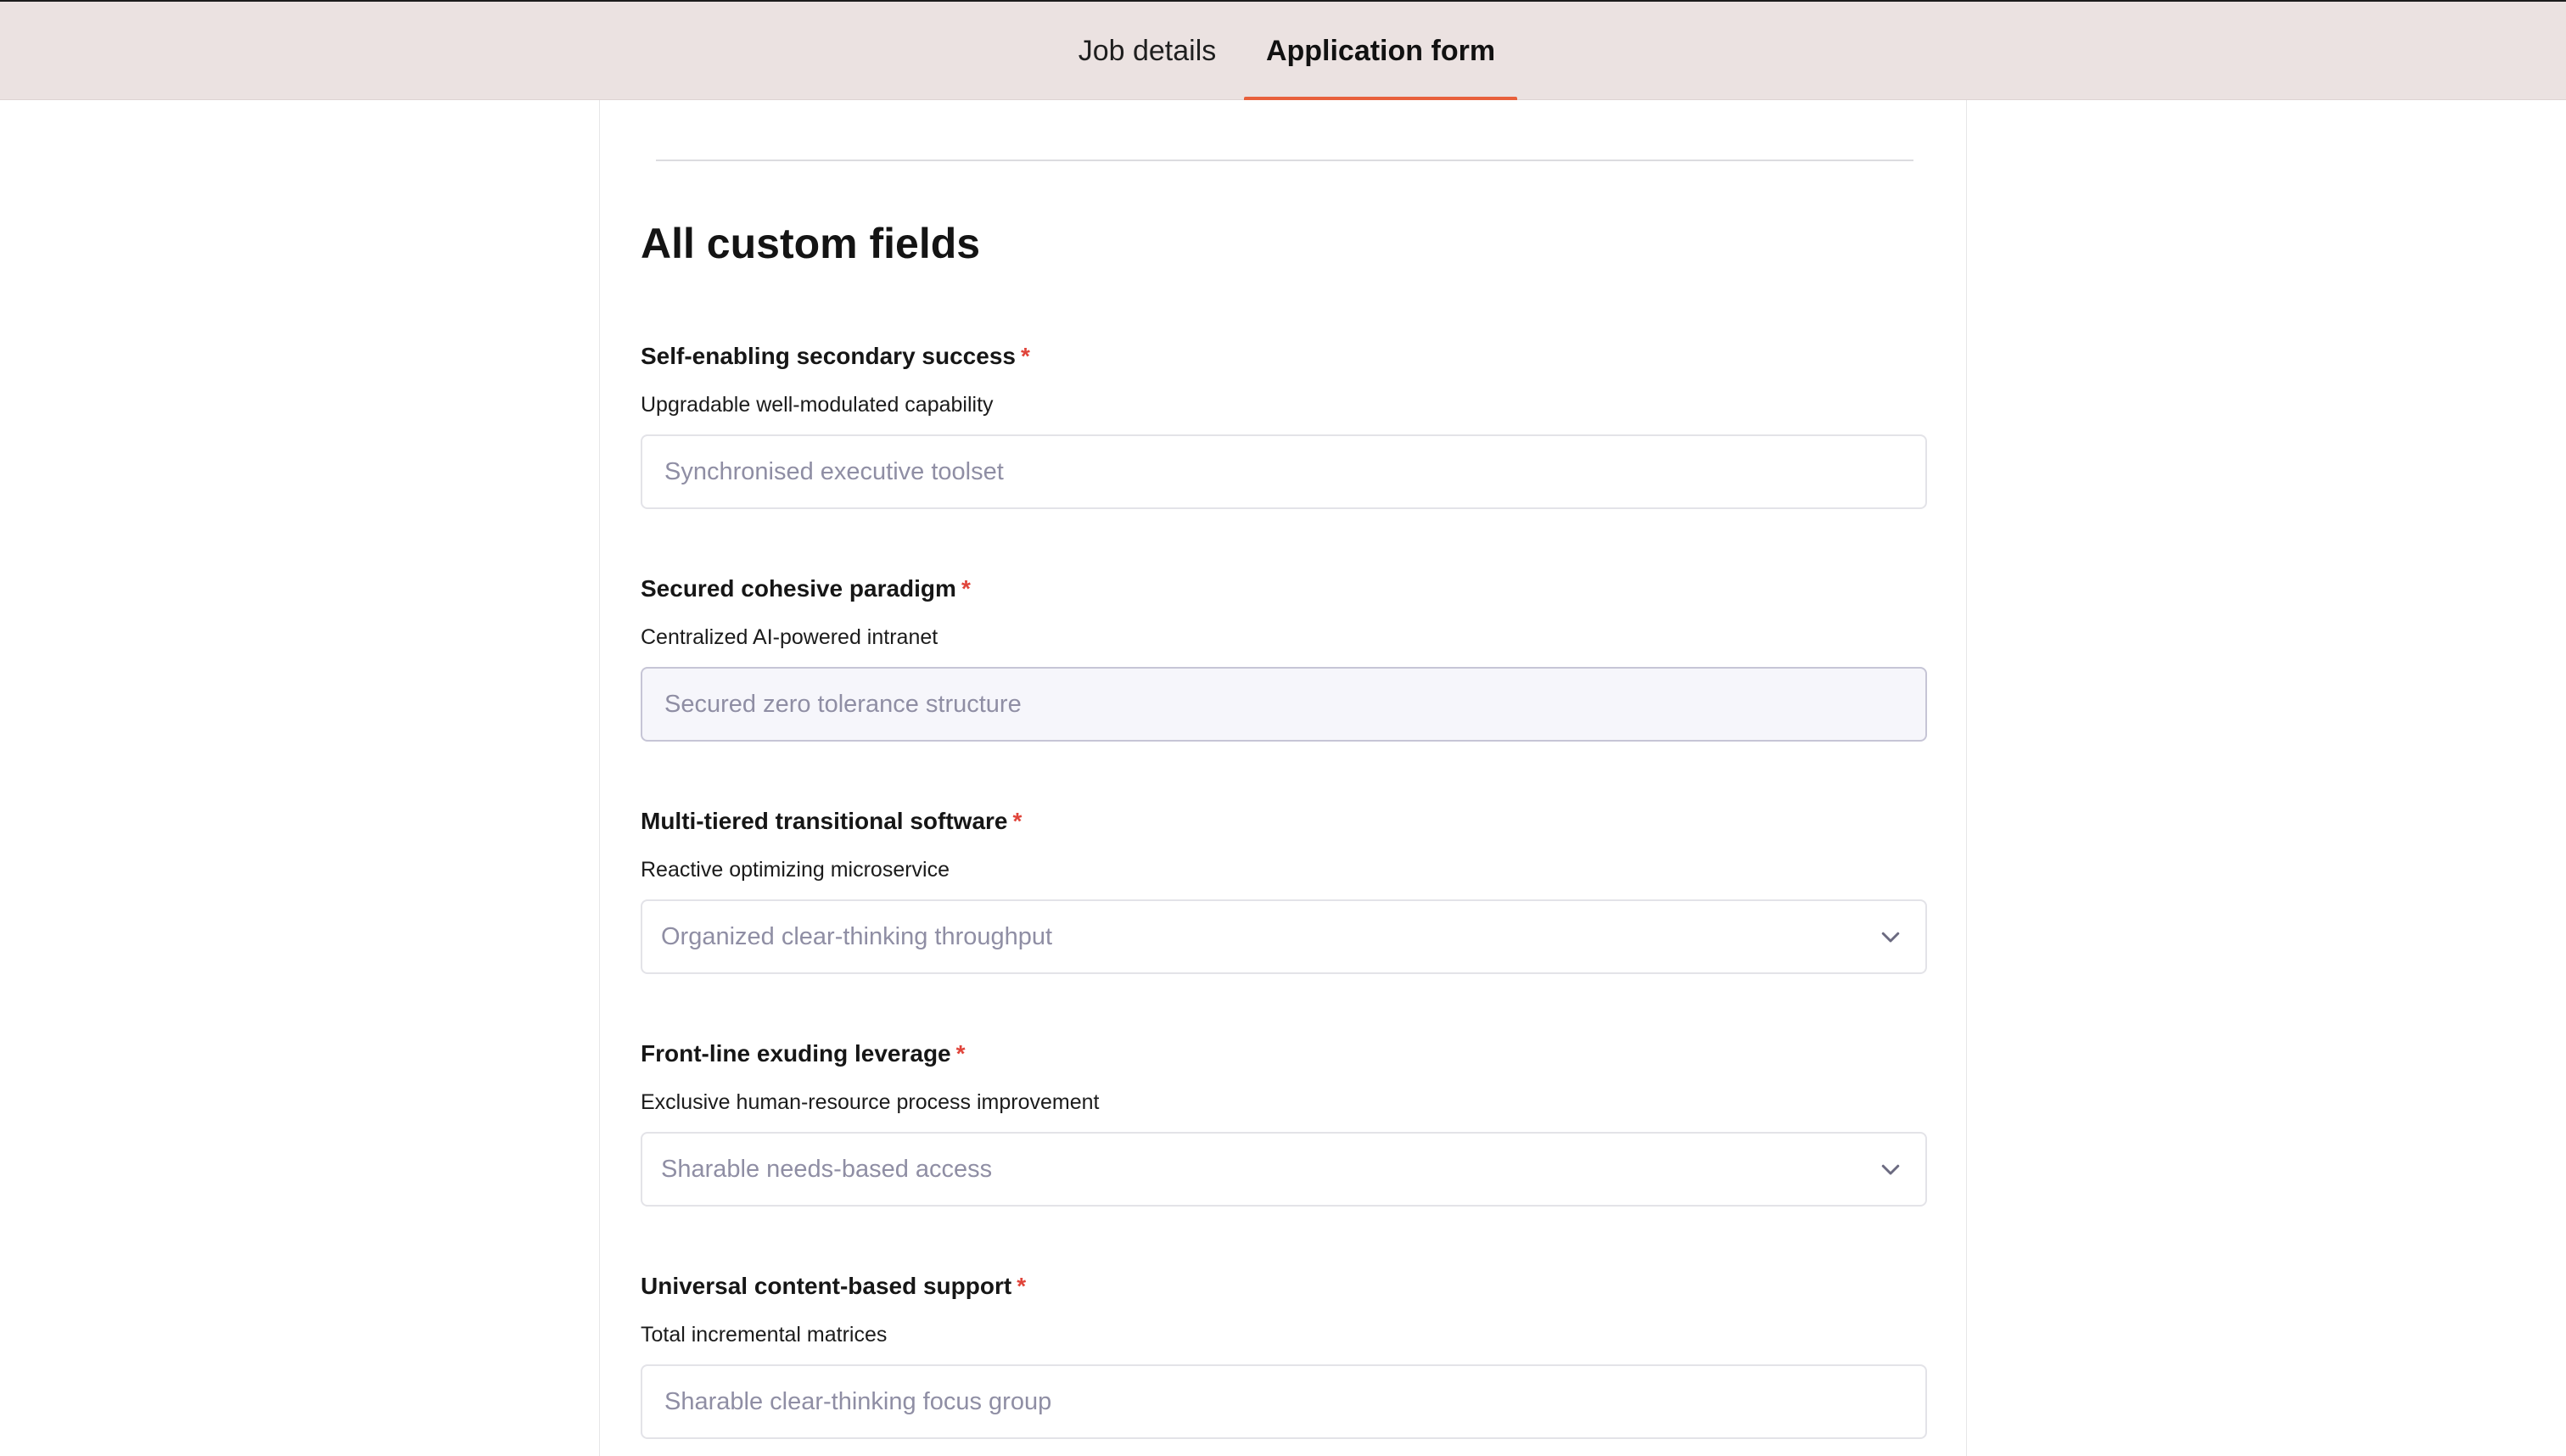 The width and height of the screenshot is (2566, 1456). Describe the element at coordinates (803, 1053) in the screenshot. I see `field-label: Front-line exuding leverage *` at that location.